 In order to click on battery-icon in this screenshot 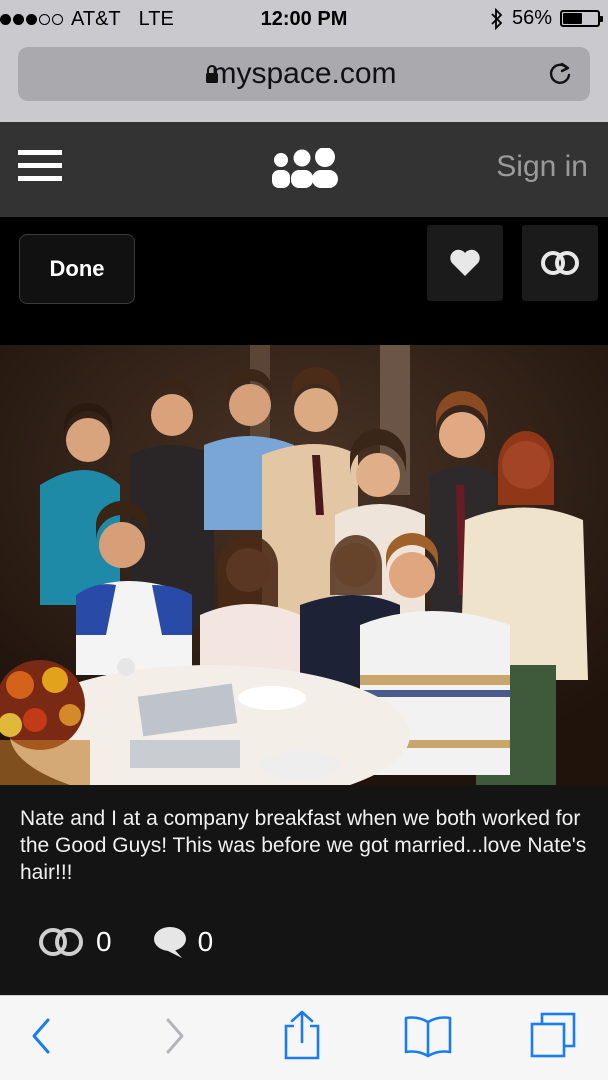, I will do `click(581, 18)`.